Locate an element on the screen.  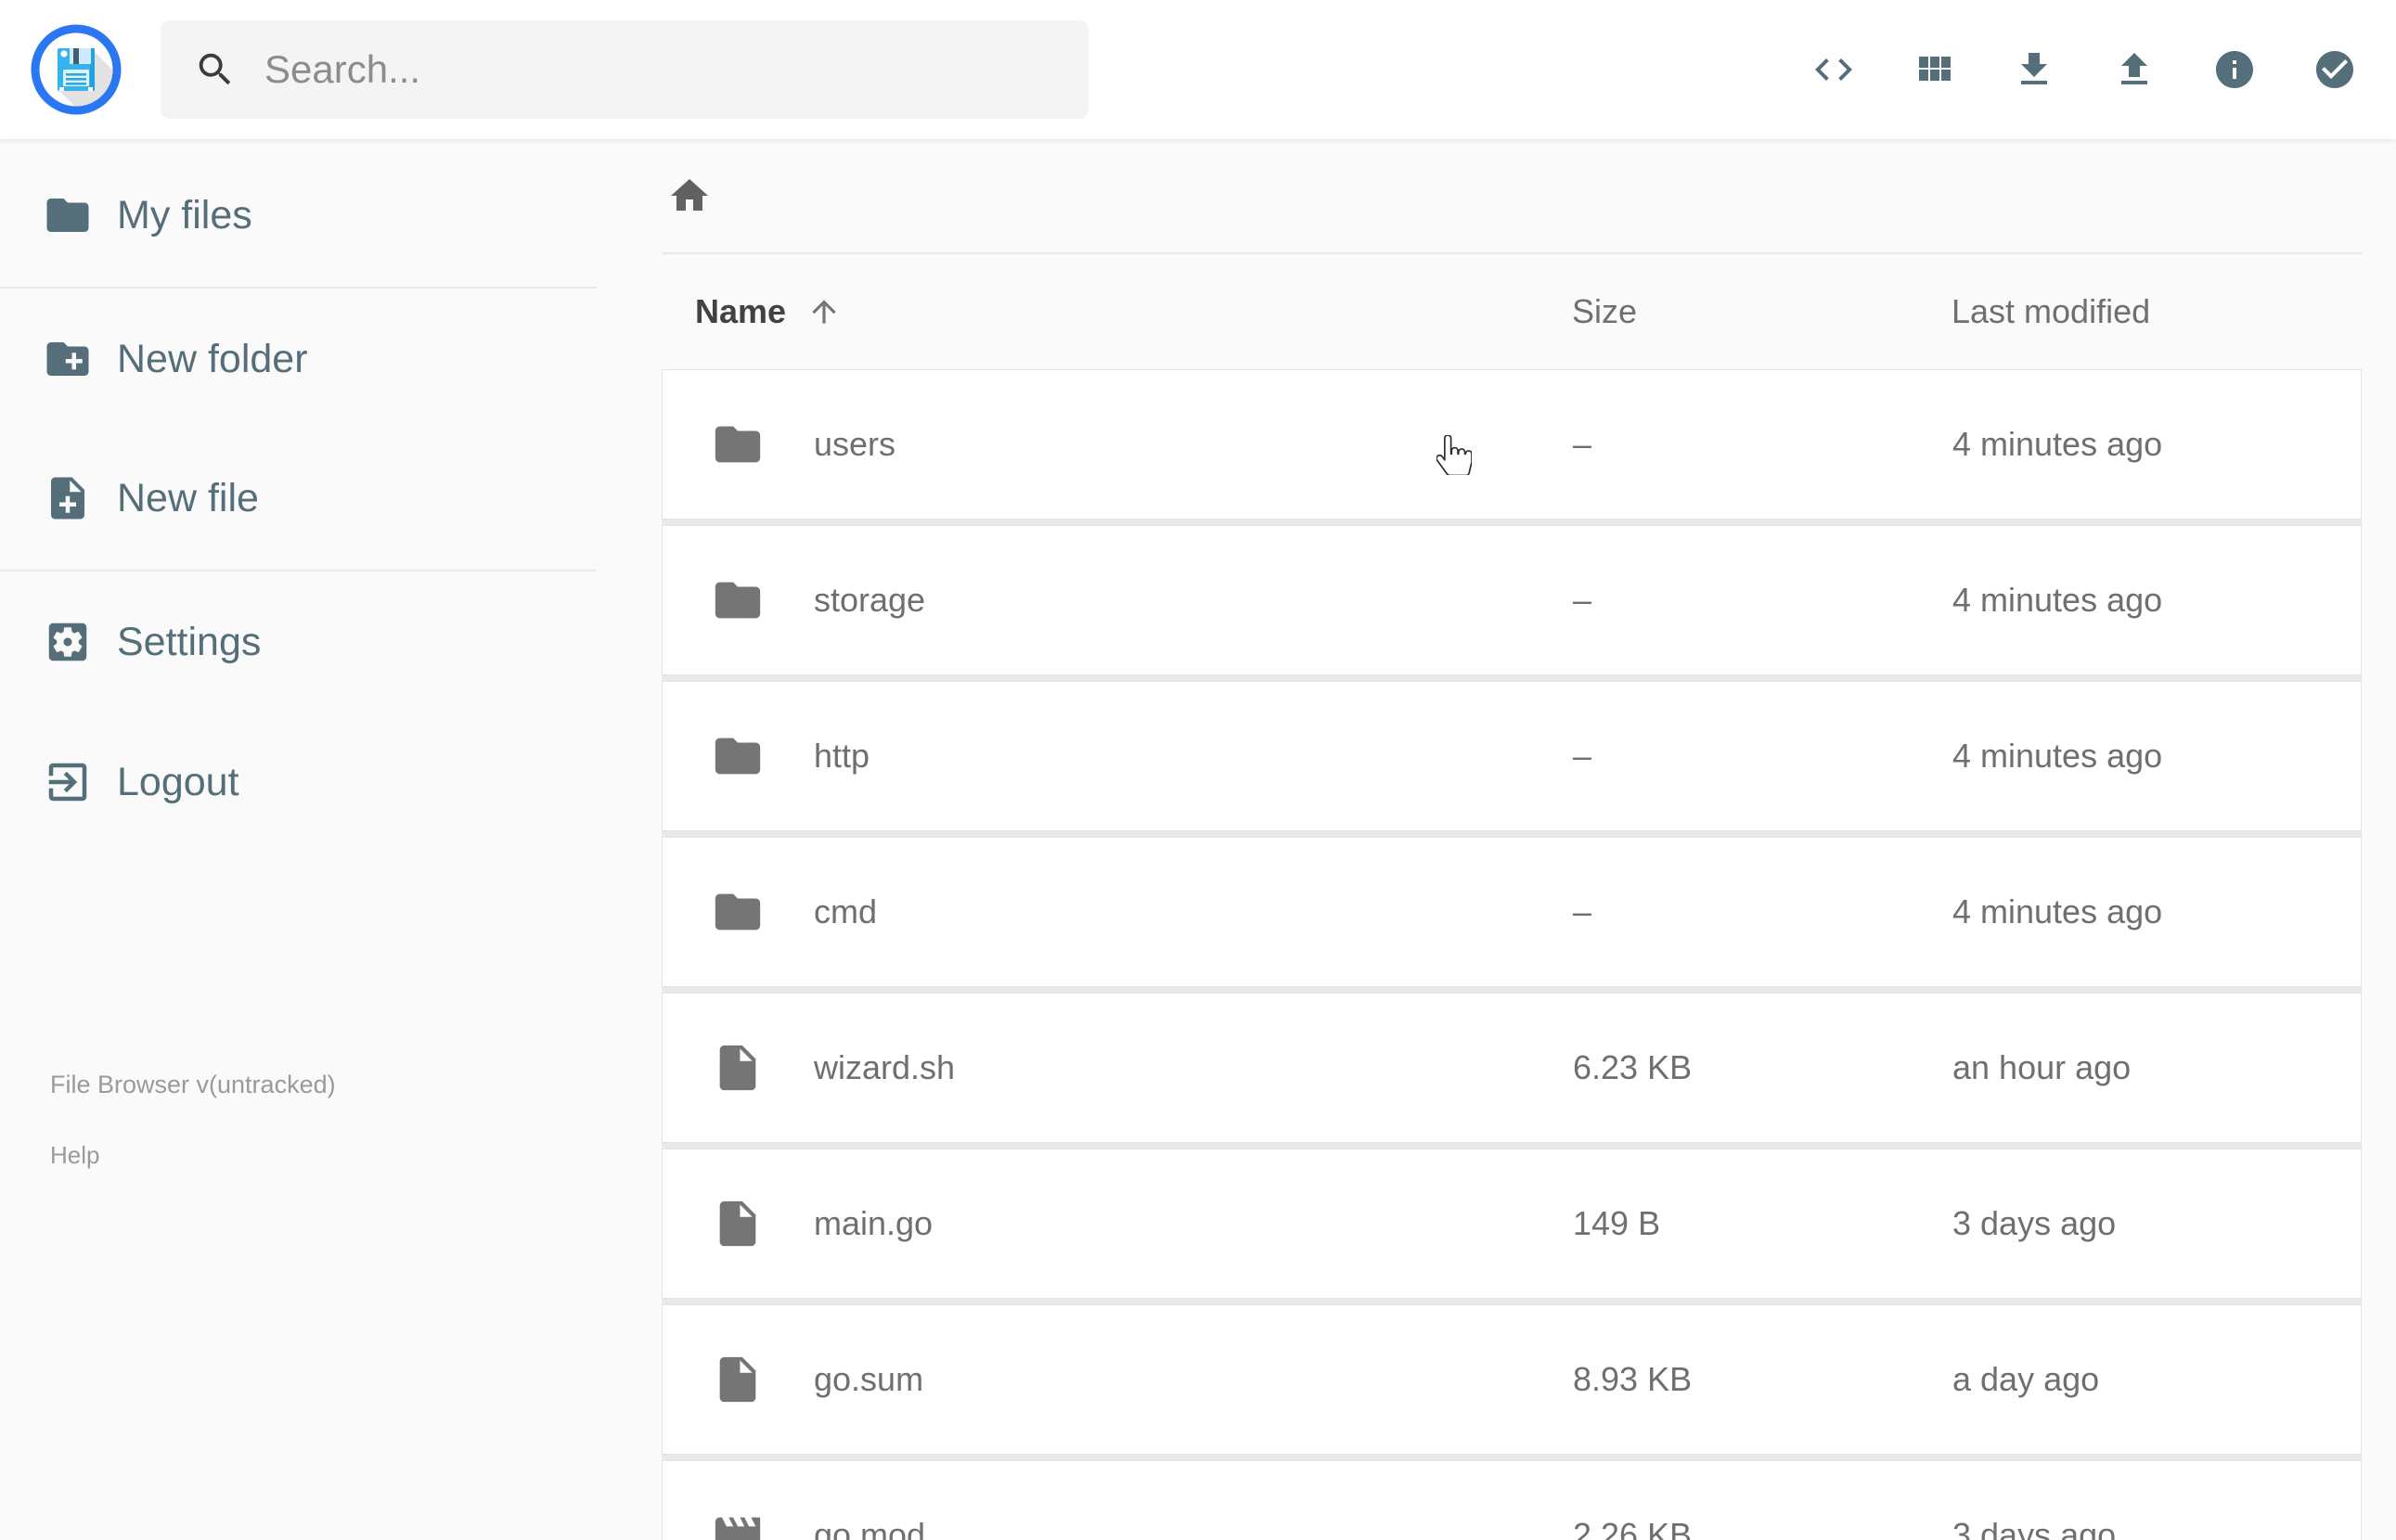
file-modified: an hour ago is located at coordinates (2042, 1067).